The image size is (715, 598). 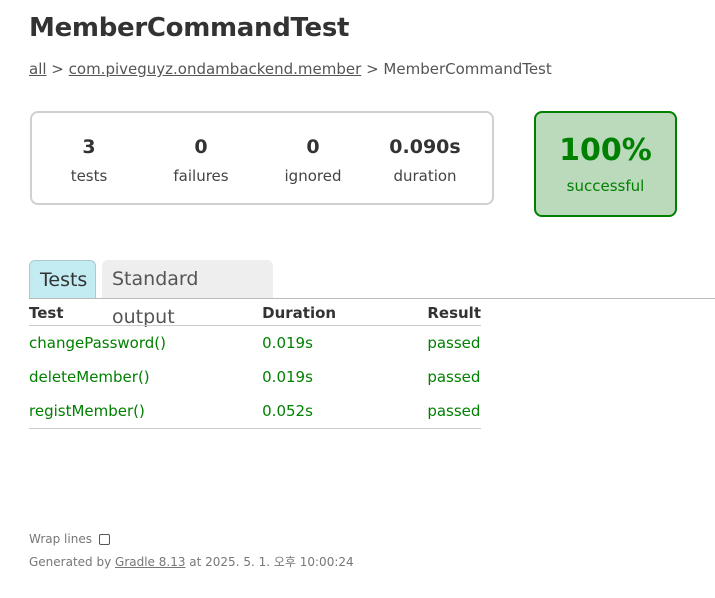 I want to click on gradle-link: Gradle 8.13, so click(x=150, y=562).